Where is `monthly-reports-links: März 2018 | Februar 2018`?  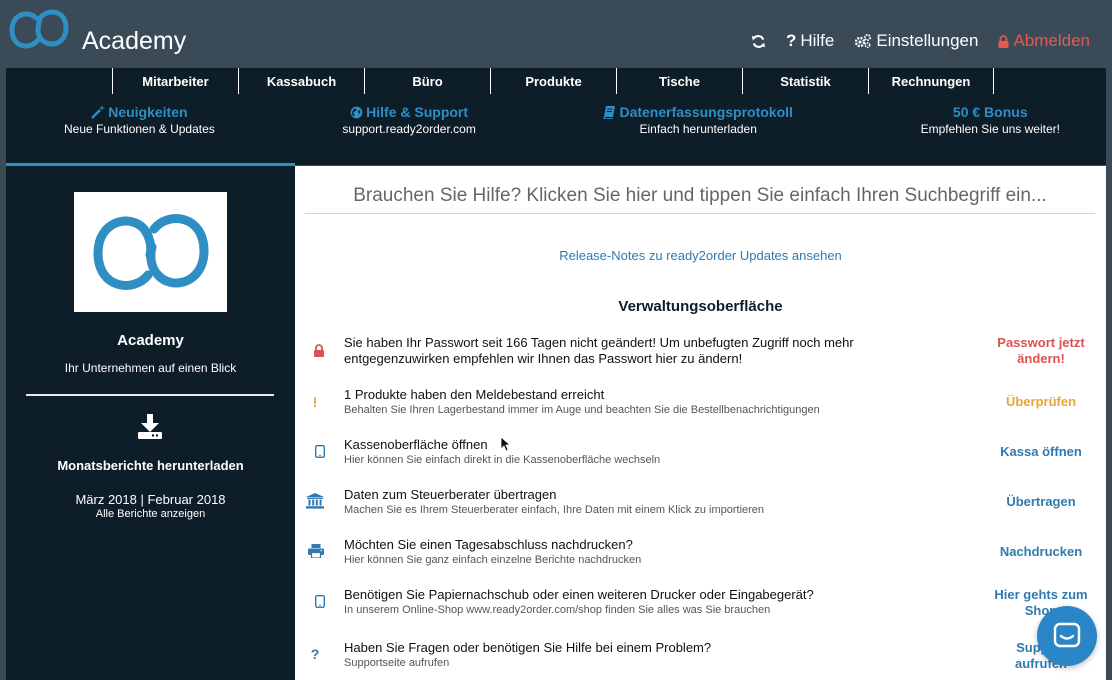
monthly-reports-links: März 2018 | Februar 2018 is located at coordinates (150, 499).